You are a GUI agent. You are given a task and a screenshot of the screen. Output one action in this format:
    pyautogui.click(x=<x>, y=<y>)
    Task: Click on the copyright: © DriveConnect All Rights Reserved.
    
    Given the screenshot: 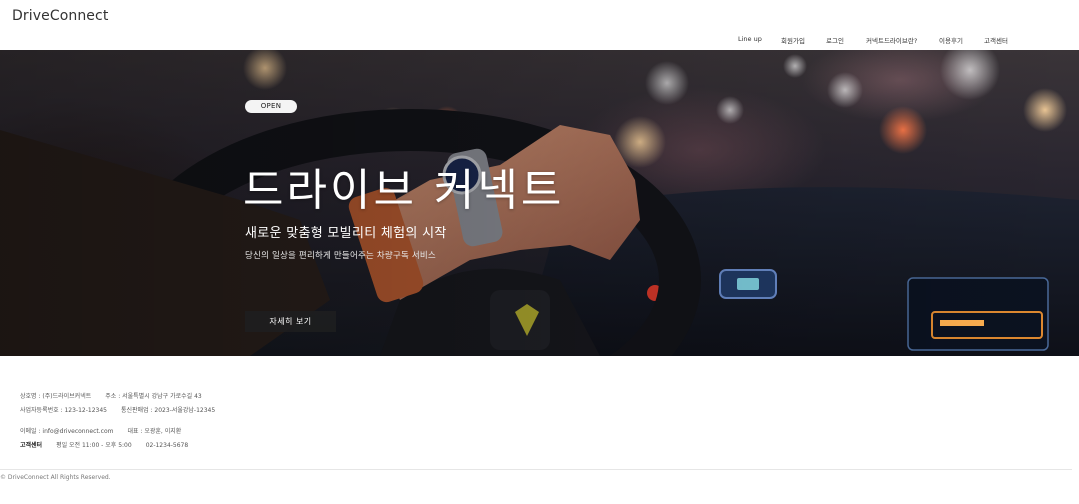 What is the action you would take?
    pyautogui.click(x=55, y=477)
    